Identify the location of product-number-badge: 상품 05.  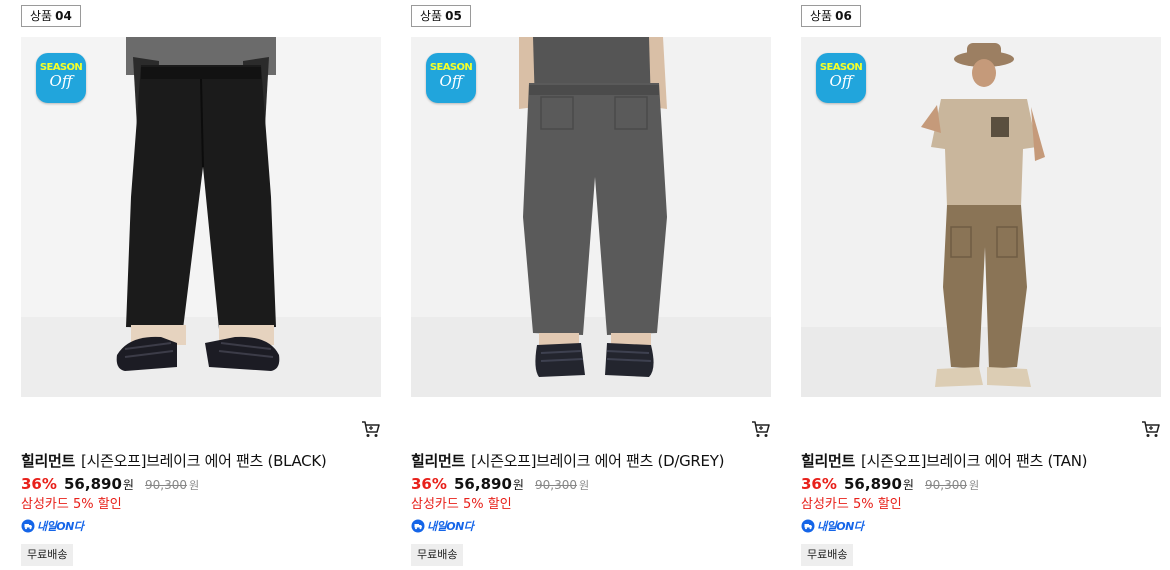
(441, 16).